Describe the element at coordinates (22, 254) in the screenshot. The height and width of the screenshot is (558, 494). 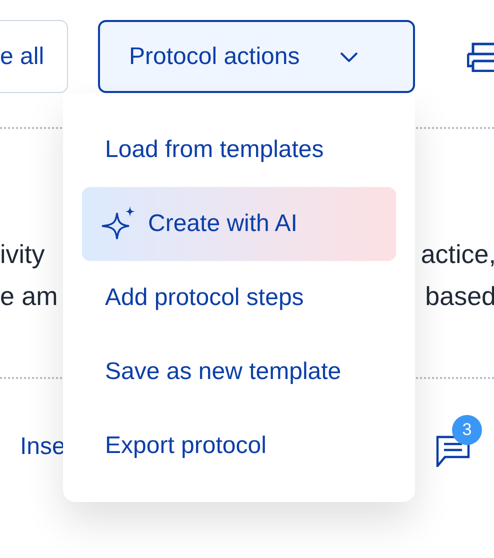
I see `text-fragment: ivity` at that location.